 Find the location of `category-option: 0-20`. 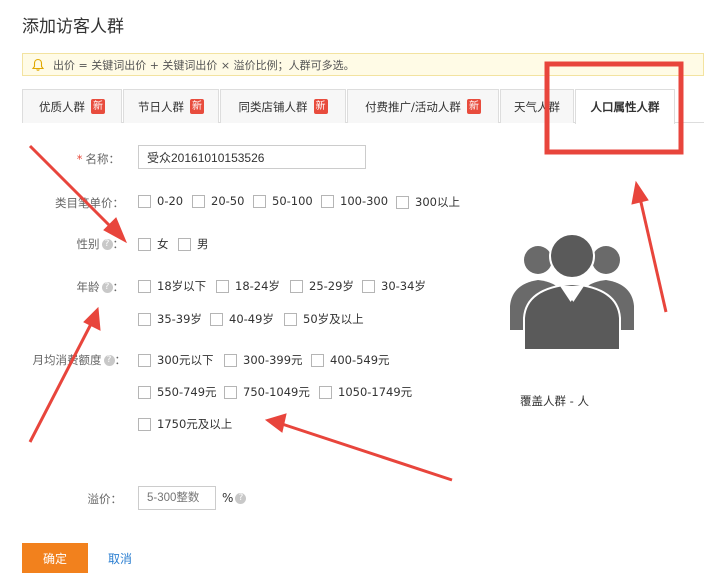

category-option: 0-20 is located at coordinates (160, 201).